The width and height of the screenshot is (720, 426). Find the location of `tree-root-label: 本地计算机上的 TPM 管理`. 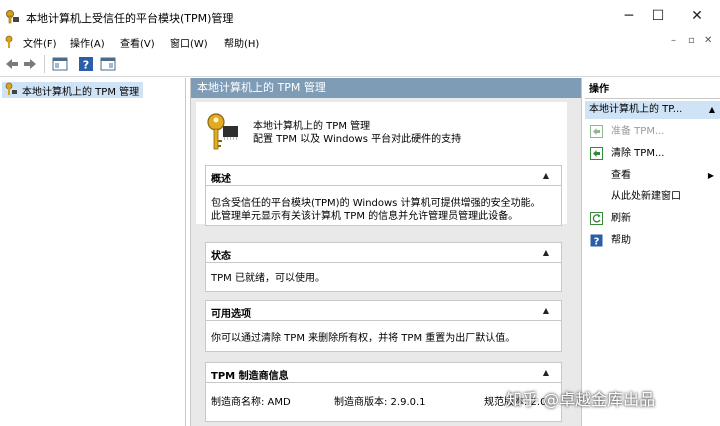

tree-root-label: 本地计算机上的 TPM 管理 is located at coordinates (81, 92).